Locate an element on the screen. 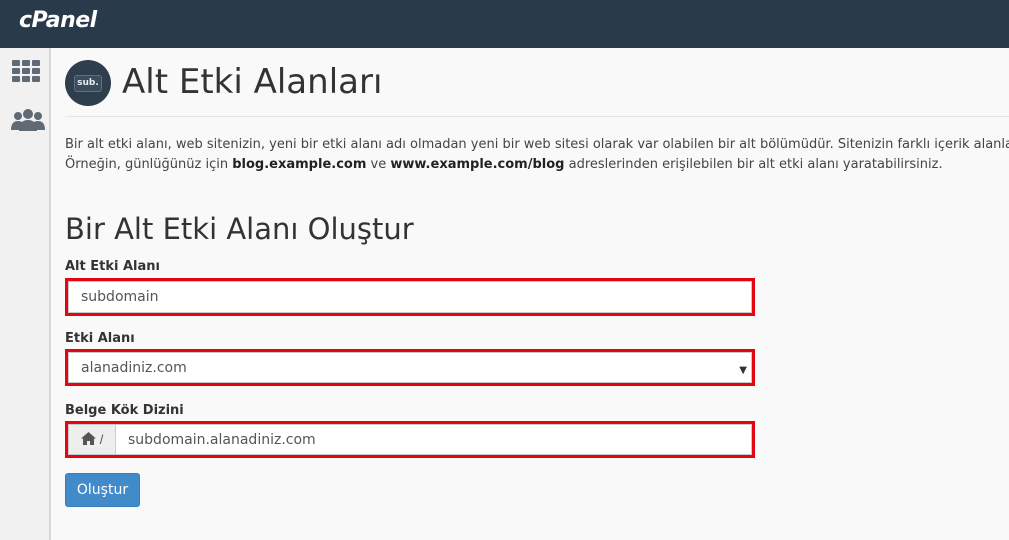  grid-icon is located at coordinates (26, 74).